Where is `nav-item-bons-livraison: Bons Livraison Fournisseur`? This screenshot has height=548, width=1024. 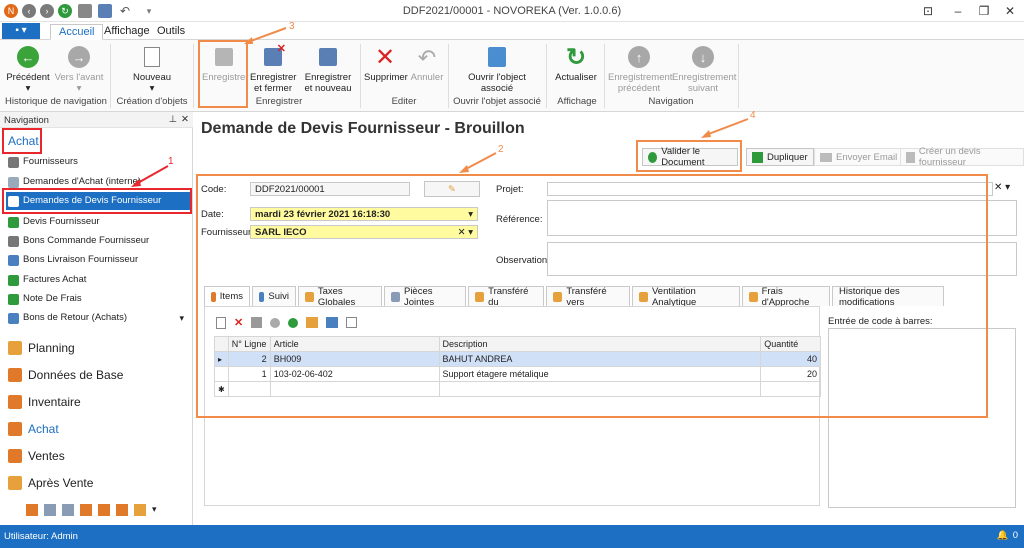 nav-item-bons-livraison: Bons Livraison Fournisseur is located at coordinates (98, 260).